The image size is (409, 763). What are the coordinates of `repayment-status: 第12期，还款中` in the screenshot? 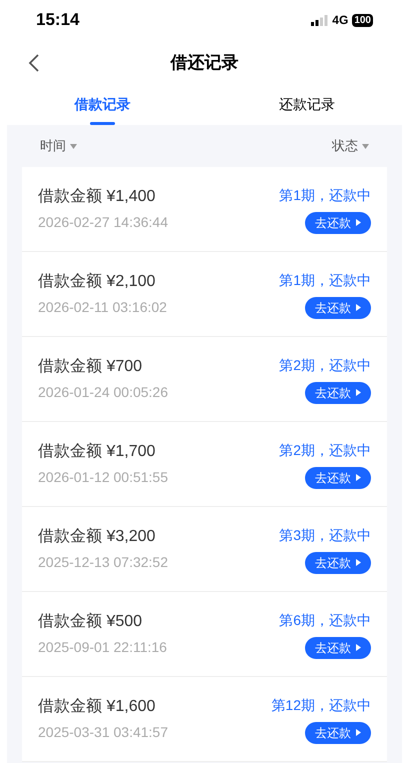 It's located at (321, 705).